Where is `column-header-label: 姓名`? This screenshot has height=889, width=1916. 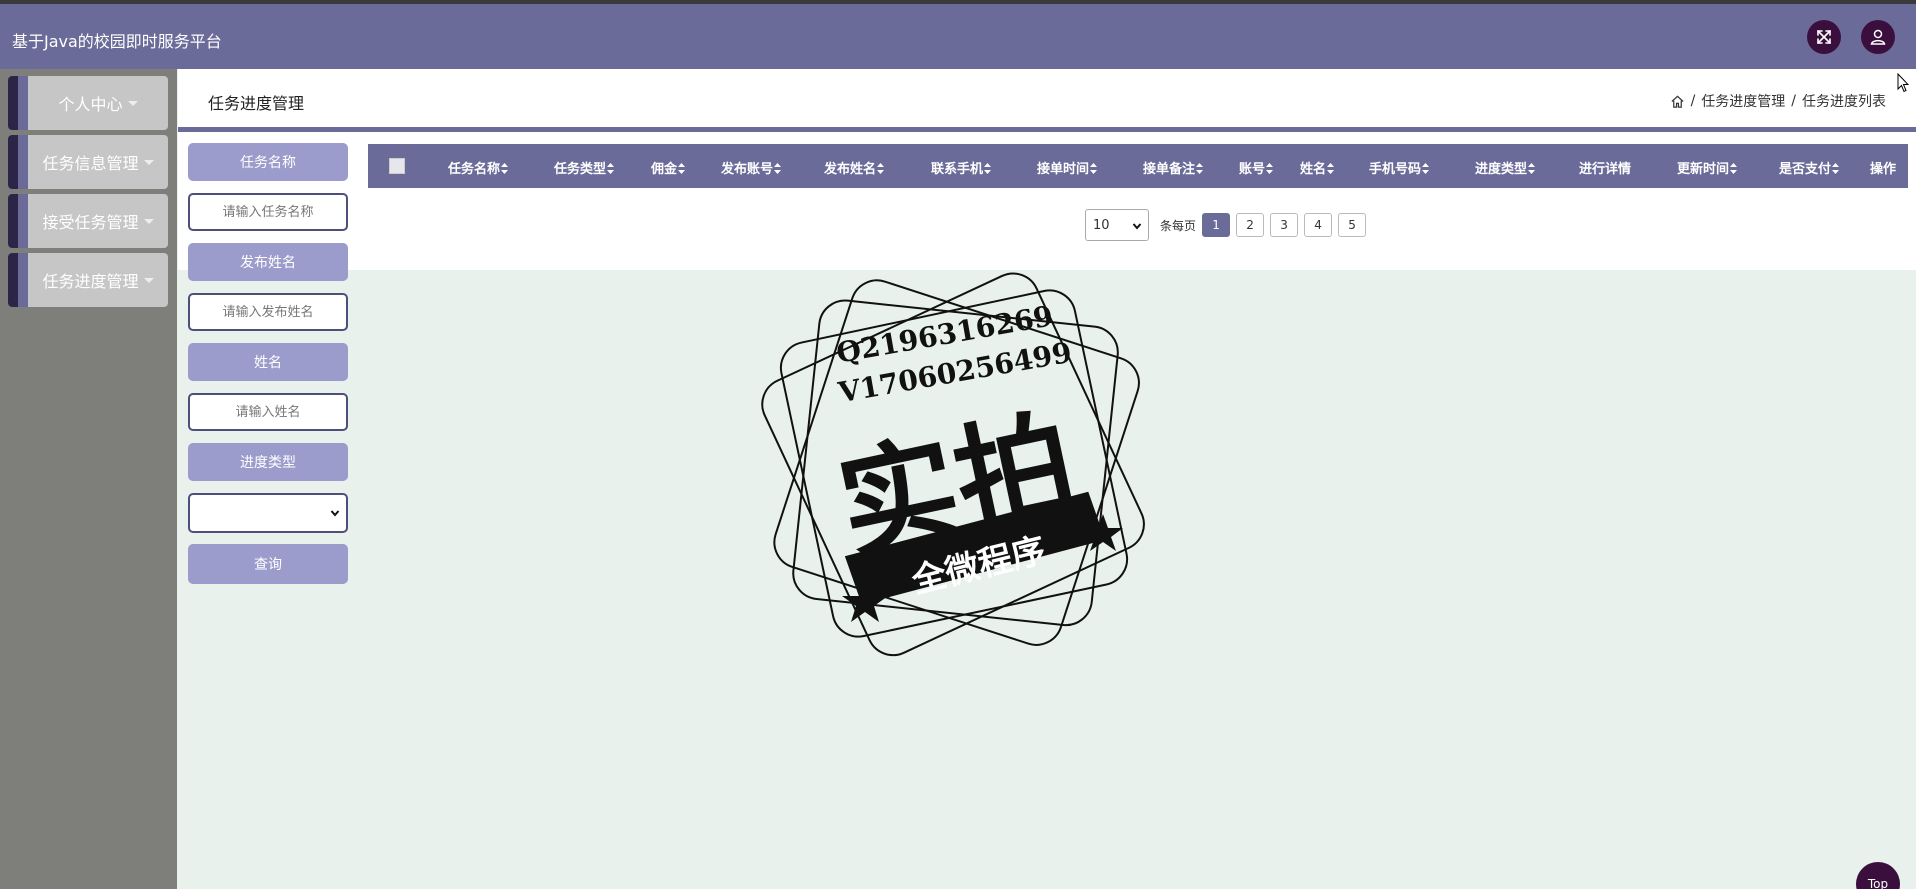 column-header-label: 姓名 is located at coordinates (1313, 169).